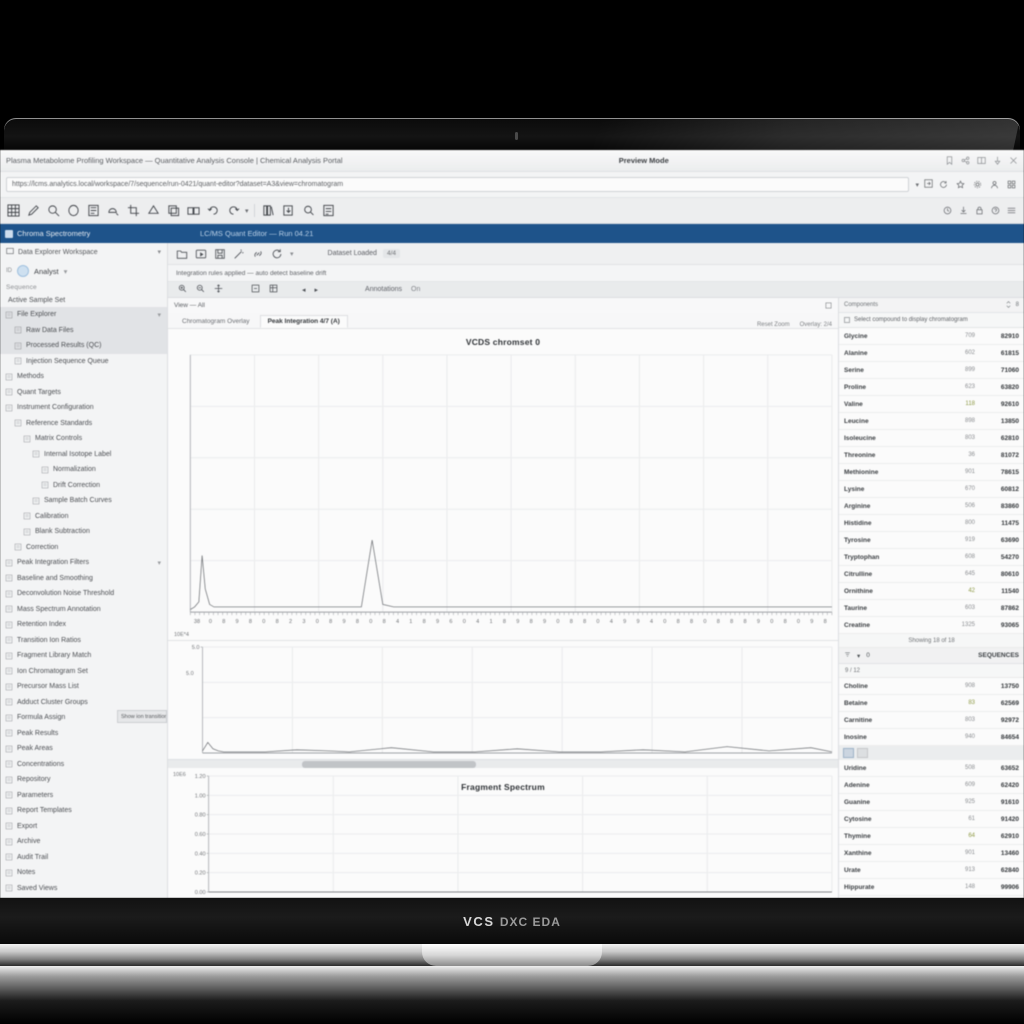 This screenshot has width=1024, height=1024. What do you see at coordinates (83, 470) in the screenshot?
I see `sidebar-item-normalization: Normalization` at bounding box center [83, 470].